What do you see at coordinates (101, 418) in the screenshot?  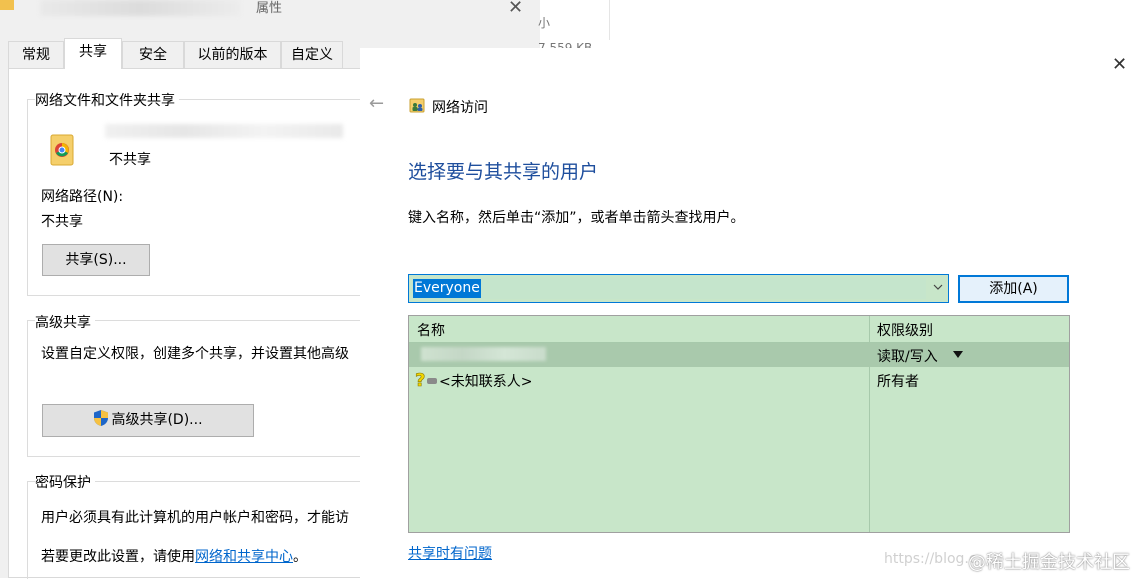 I see `uac-shield-icon` at bounding box center [101, 418].